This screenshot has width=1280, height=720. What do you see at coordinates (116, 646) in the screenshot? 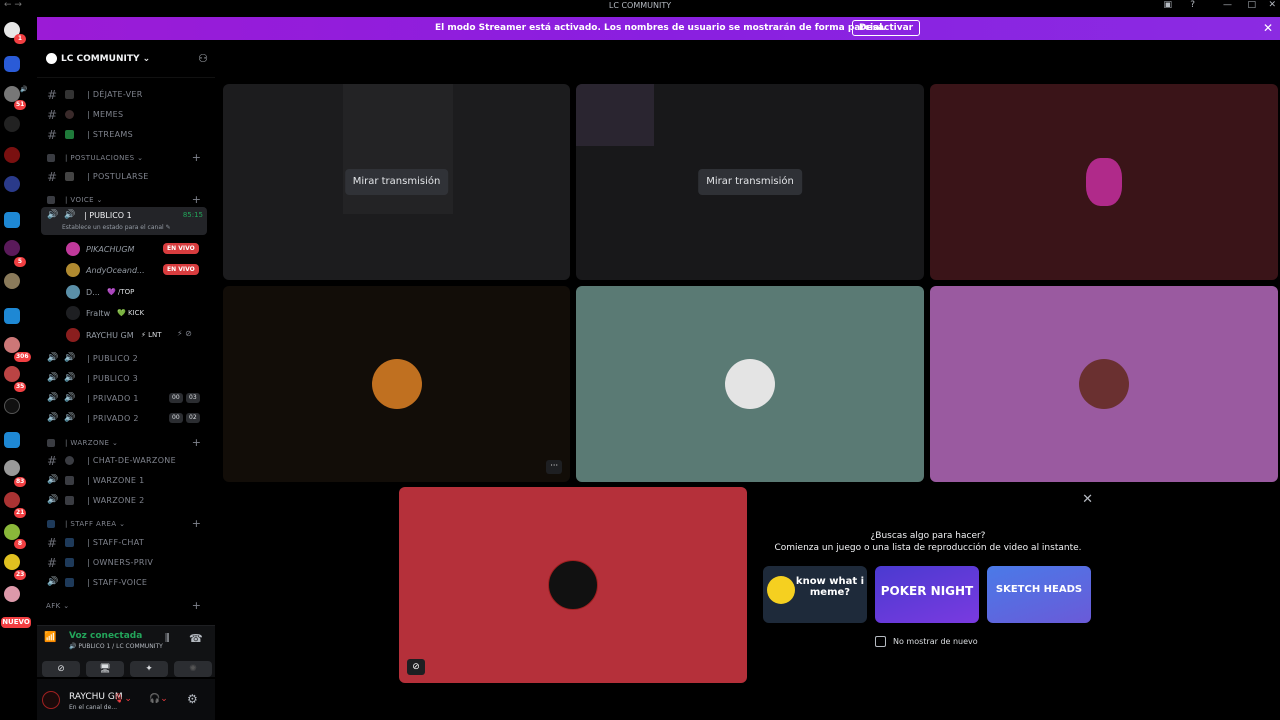
I see `voice-location: 🔊 PUBLICO 1 / LC COMMUNITY` at bounding box center [116, 646].